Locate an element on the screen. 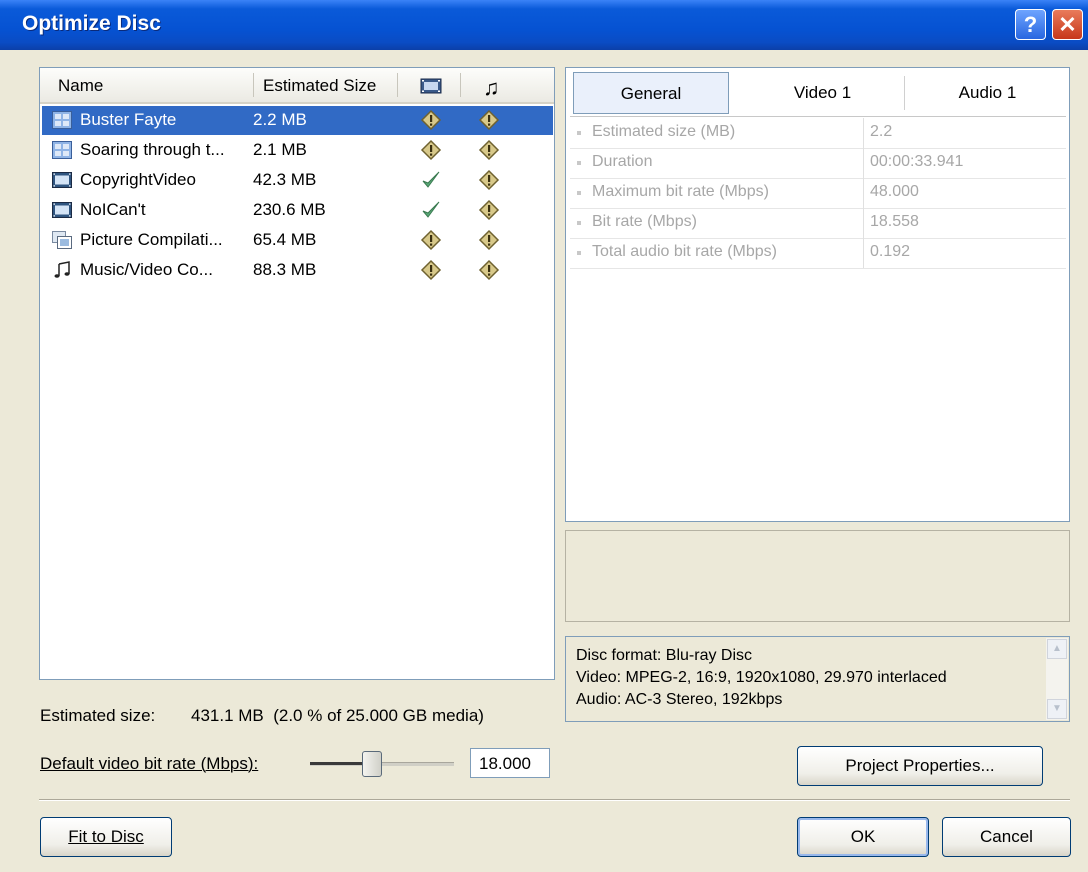 Image resolution: width=1088 pixels, height=872 pixels. property-value: 0.192 is located at coordinates (890, 251).